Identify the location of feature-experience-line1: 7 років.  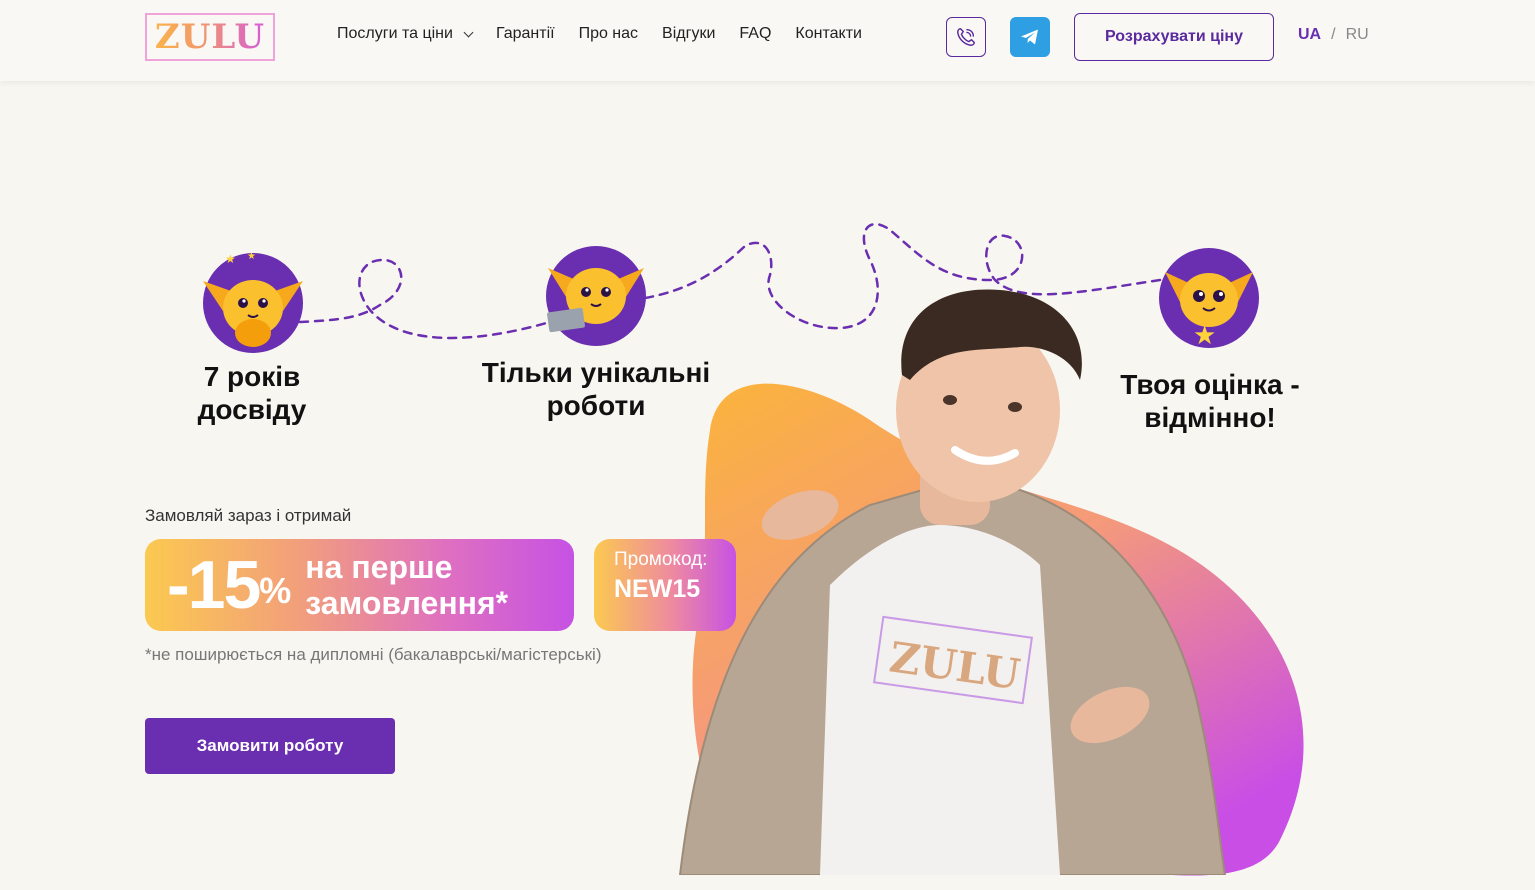
(252, 376).